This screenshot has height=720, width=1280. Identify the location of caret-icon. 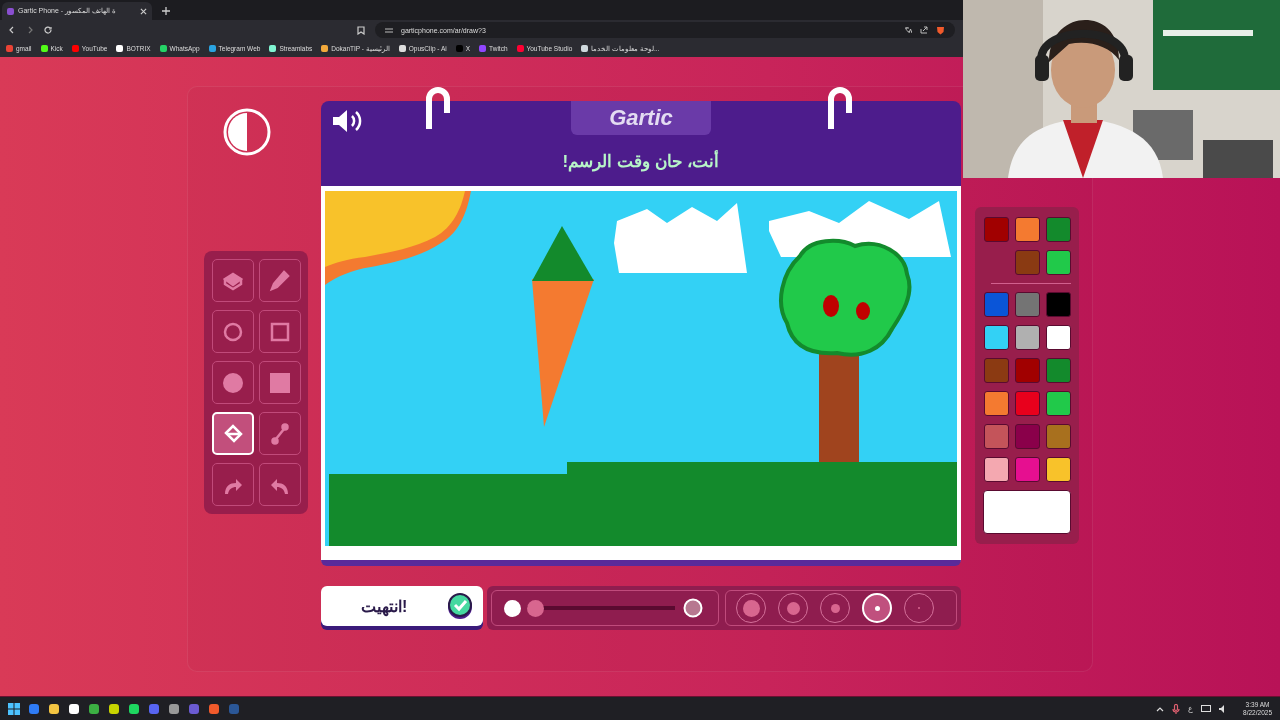
(1160, 708).